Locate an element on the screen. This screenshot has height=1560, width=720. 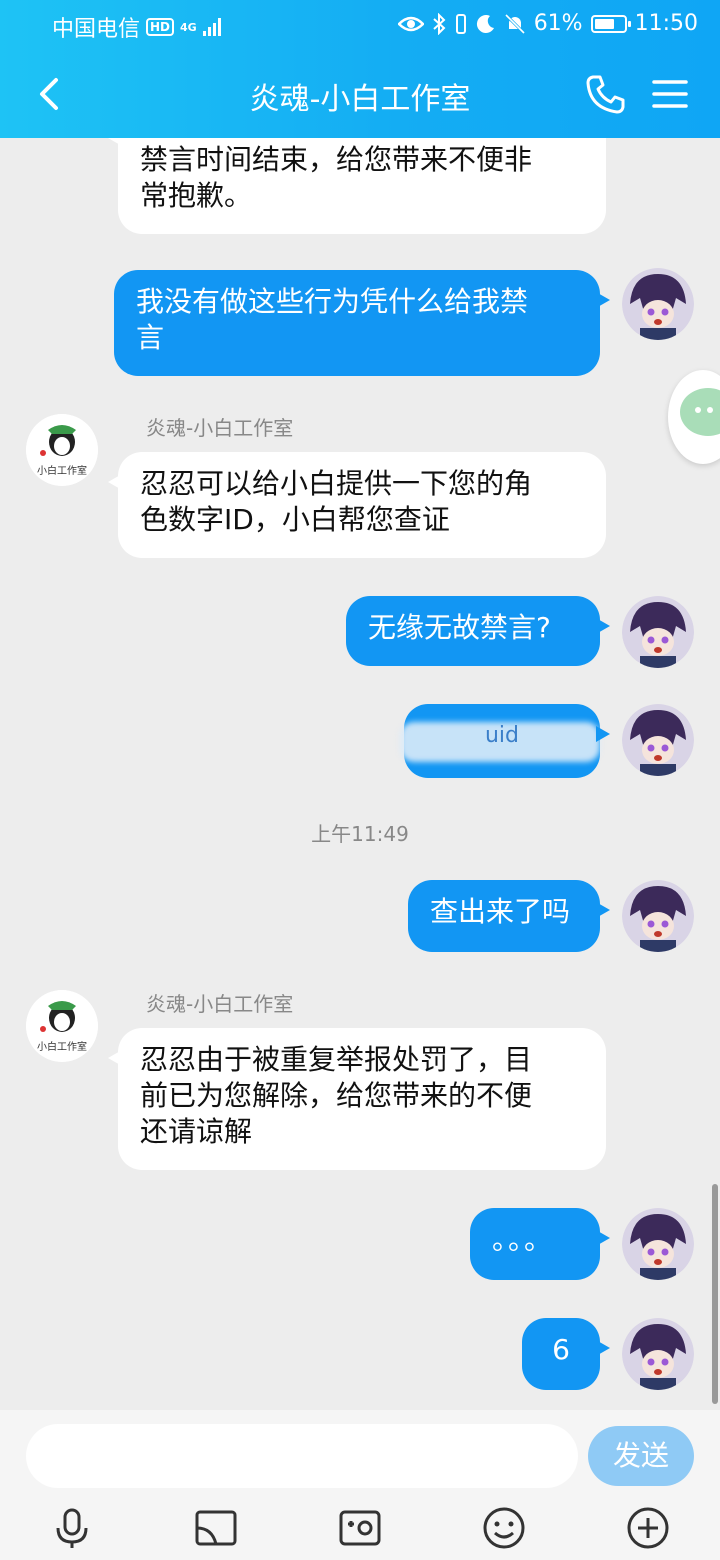
message-bubble: 我没有做这些行为凭什么给我禁 言 is located at coordinates (362, 323).